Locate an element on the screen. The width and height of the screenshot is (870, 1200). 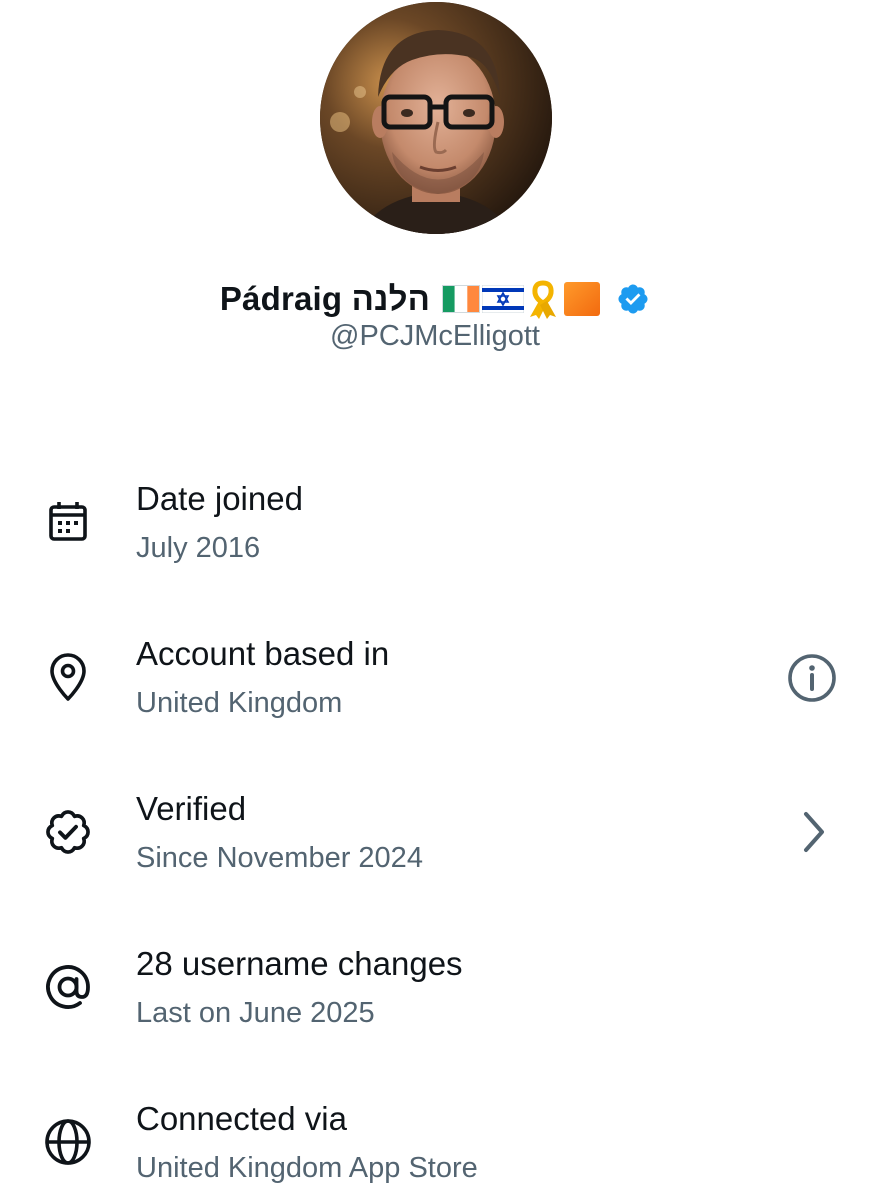
name-emoji-group is located at coordinates (522, 299).